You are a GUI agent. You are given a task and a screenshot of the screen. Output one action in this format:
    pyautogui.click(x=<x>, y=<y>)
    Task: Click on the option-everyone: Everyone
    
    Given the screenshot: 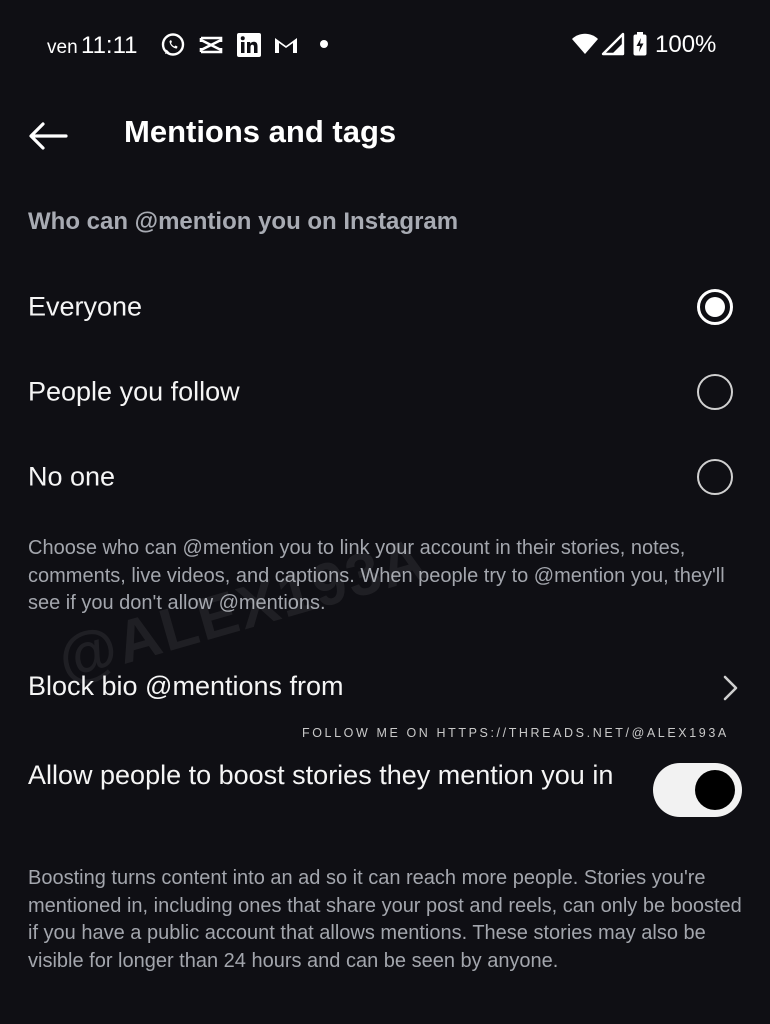 What is the action you would take?
    pyautogui.click(x=385, y=307)
    